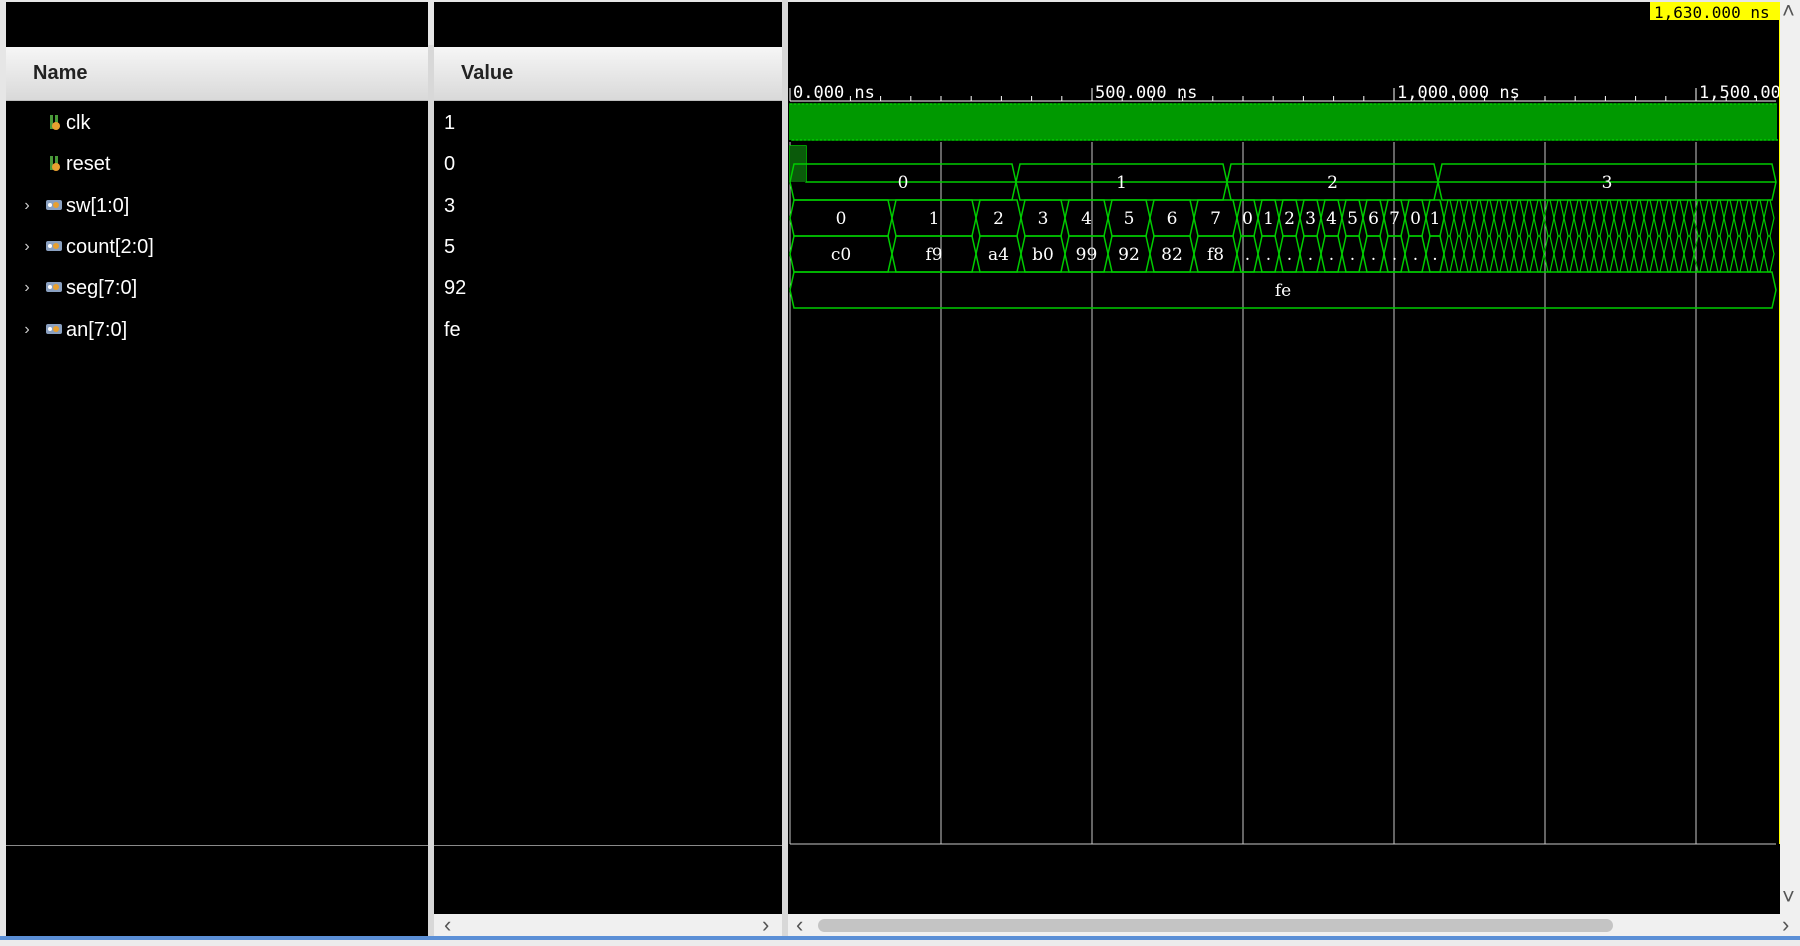 Image resolution: width=1800 pixels, height=946 pixels. Describe the element at coordinates (217, 164) in the screenshot. I see `signal-row: reset` at that location.